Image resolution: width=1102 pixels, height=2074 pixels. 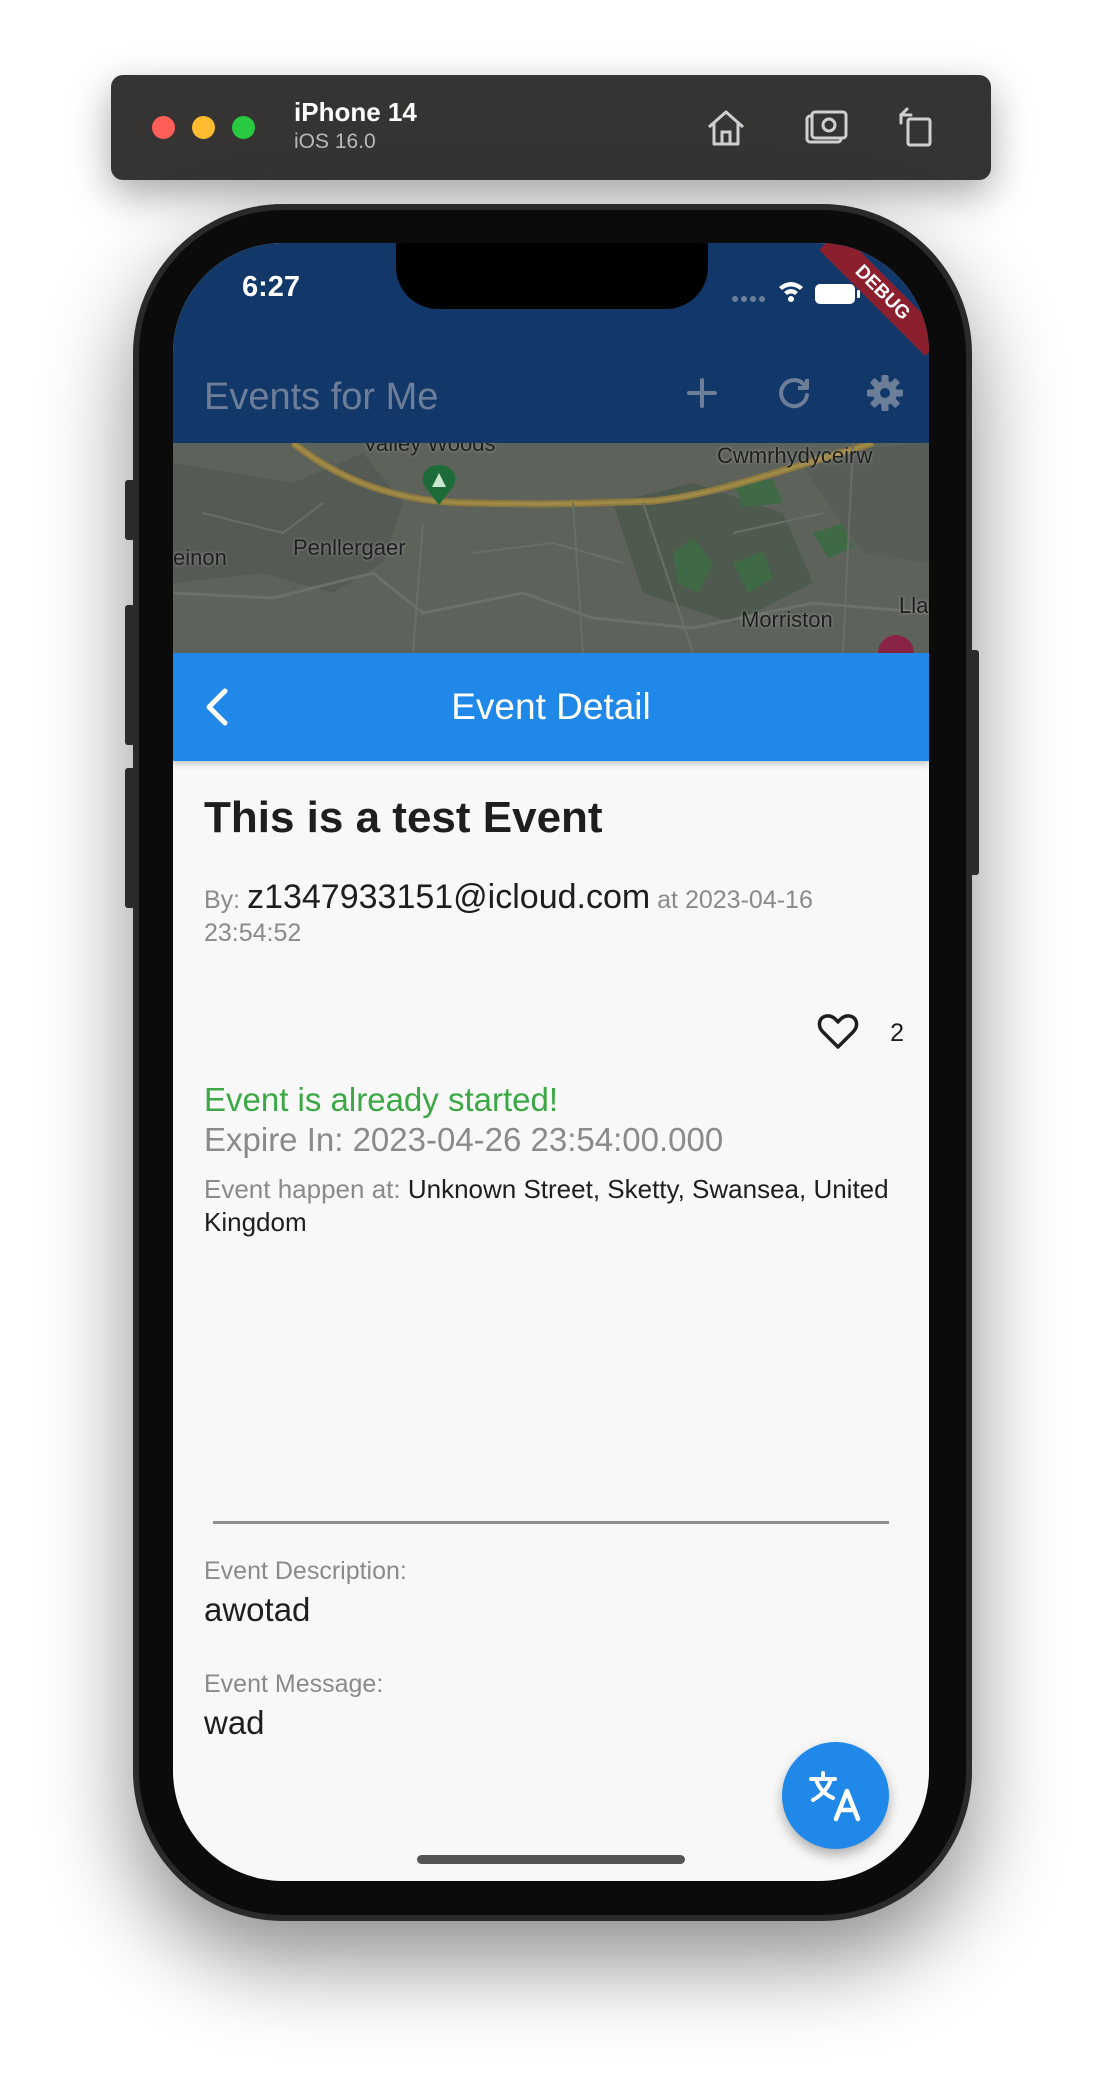 I want to click on app-bar: Events for Me, so click(x=551, y=393).